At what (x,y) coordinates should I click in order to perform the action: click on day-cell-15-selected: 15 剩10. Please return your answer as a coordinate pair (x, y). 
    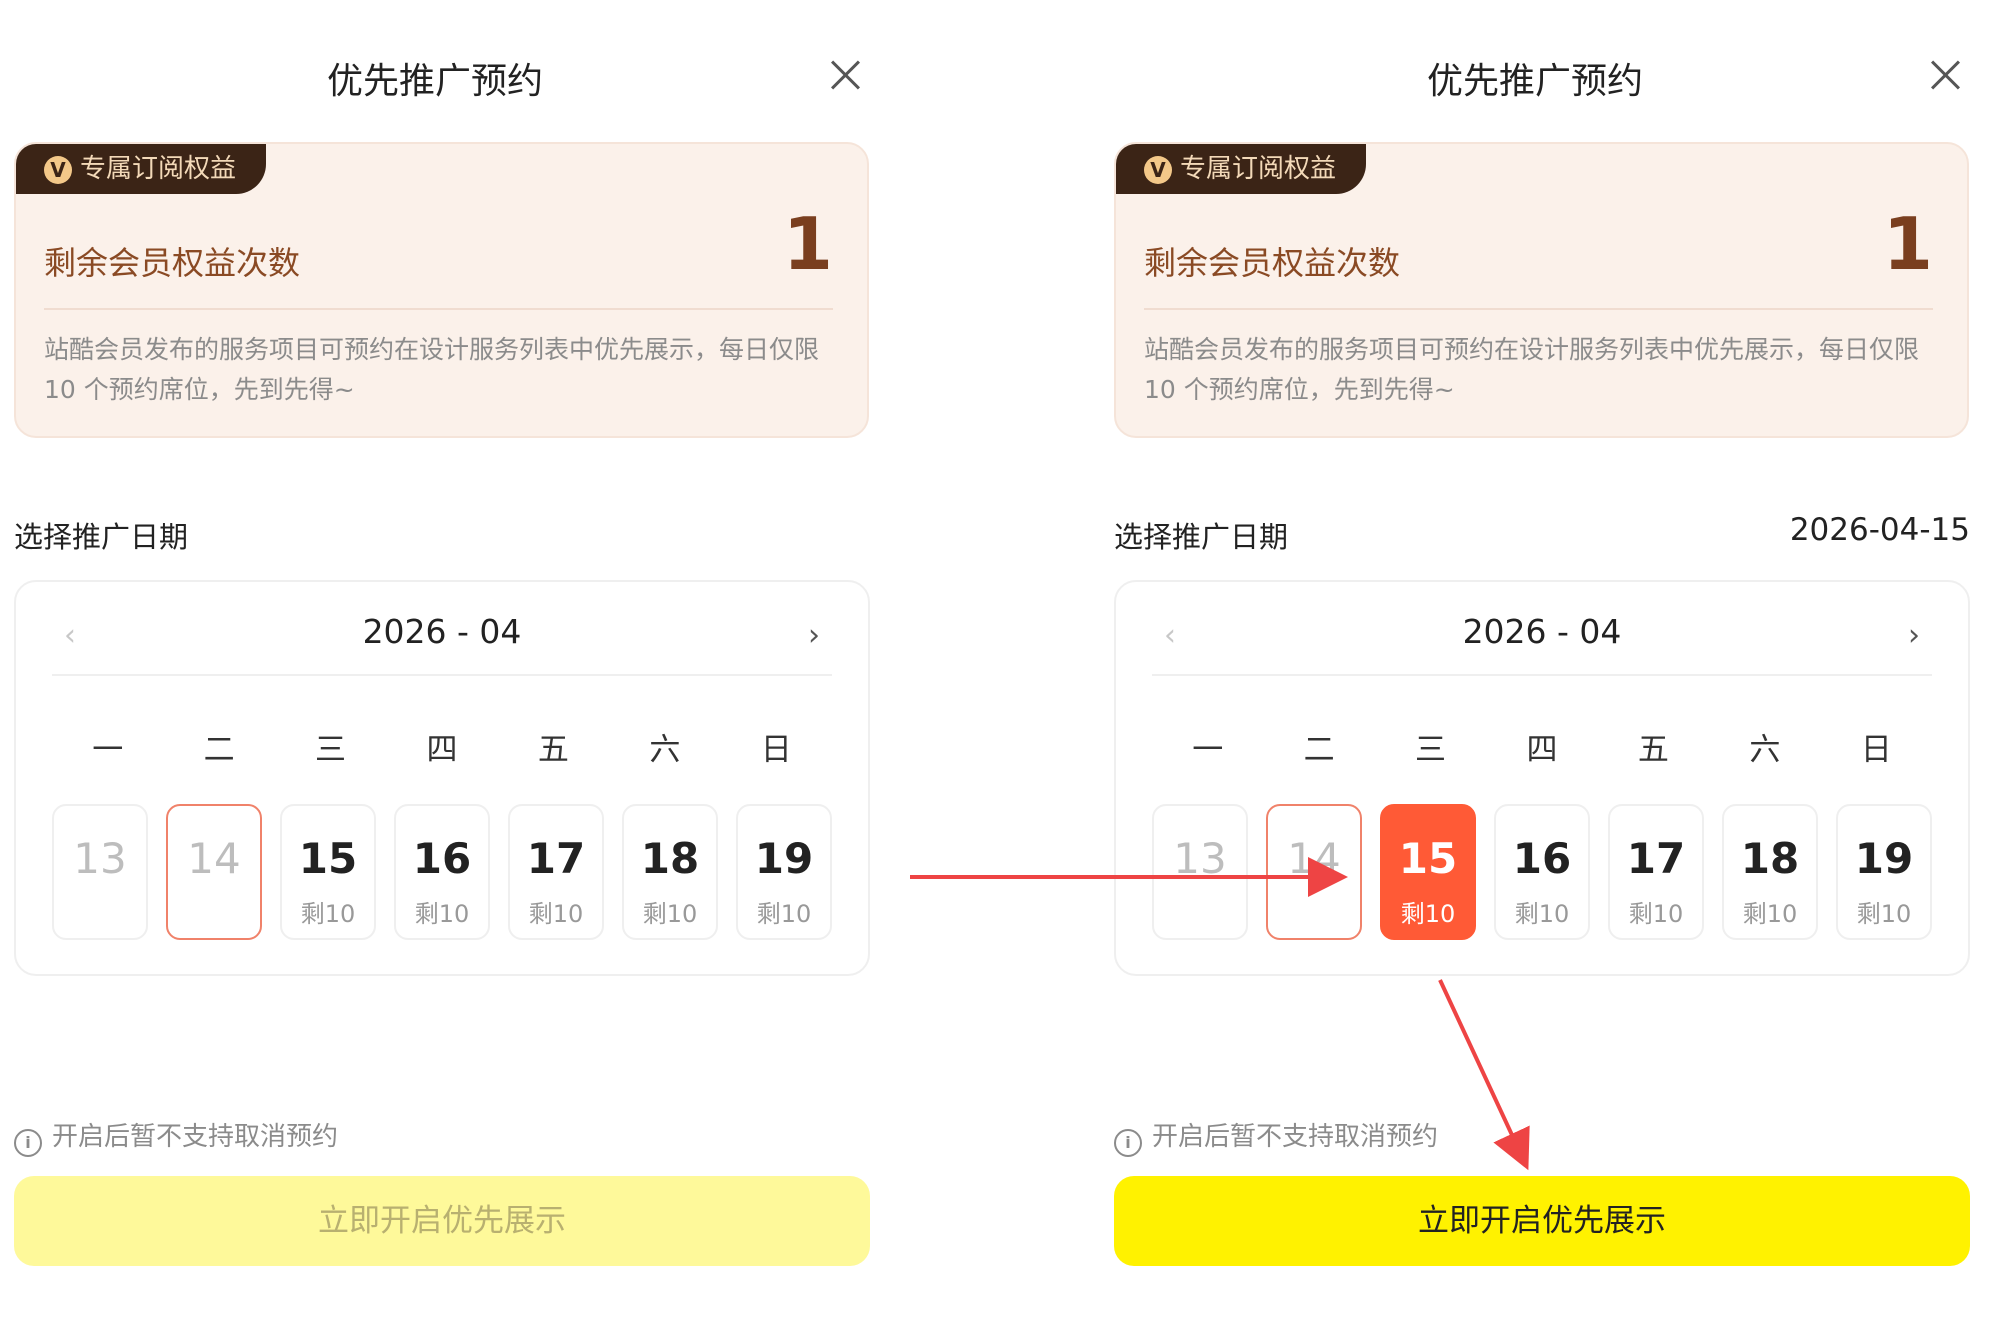
    Looking at the image, I should click on (1428, 872).